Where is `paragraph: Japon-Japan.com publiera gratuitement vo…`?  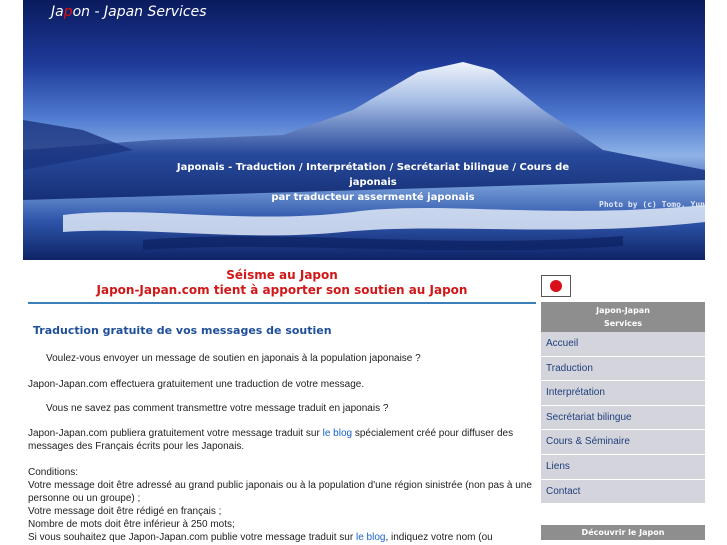 paragraph: Japon-Japan.com publiera gratuitement vo… is located at coordinates (271, 440).